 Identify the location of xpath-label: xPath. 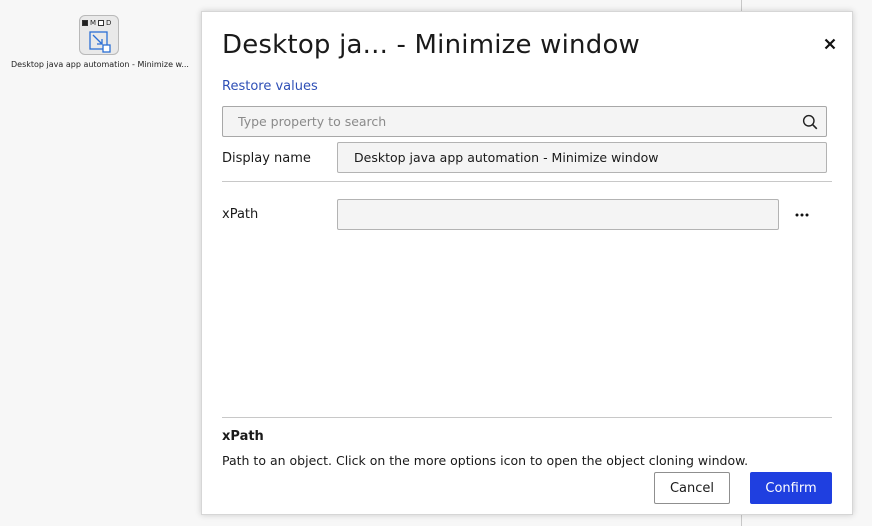
(240, 214).